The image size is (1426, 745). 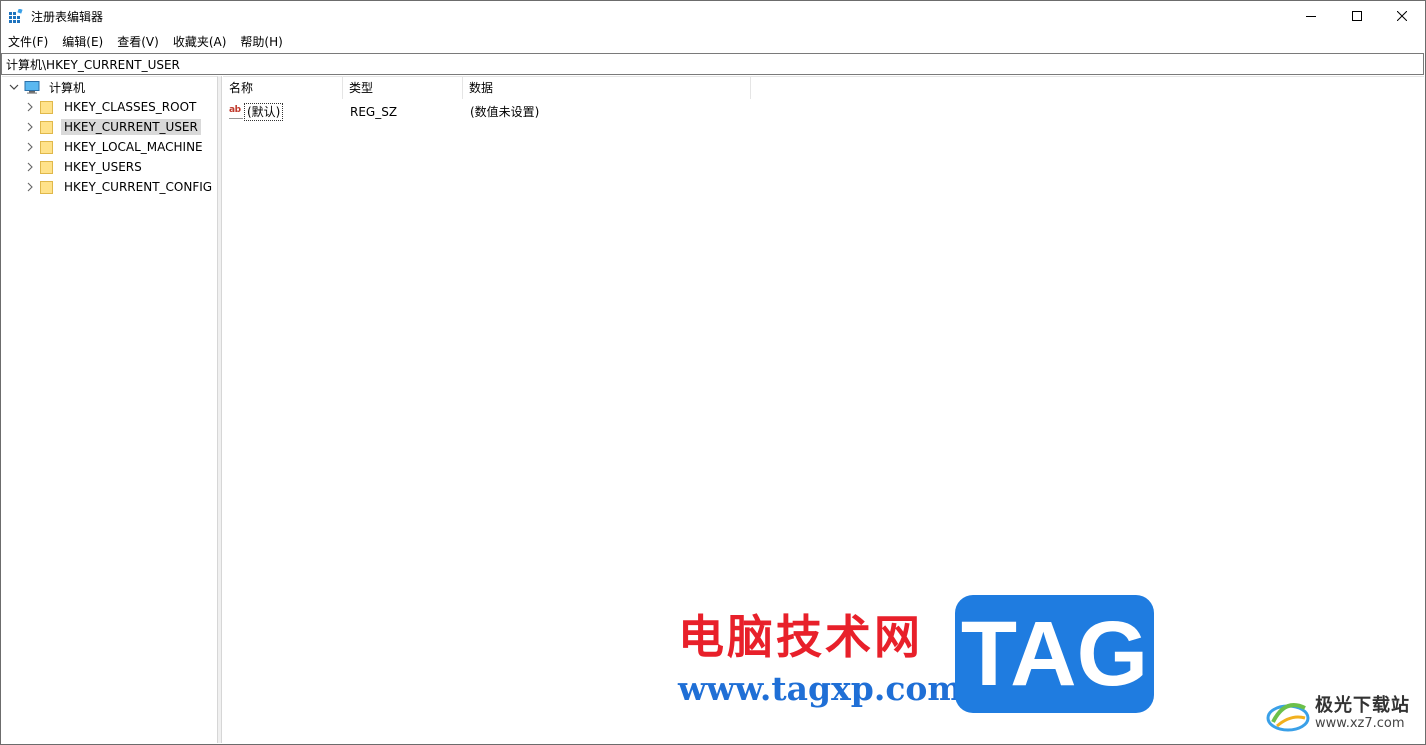 I want to click on address-path: 计算机\HKEY_CURRENT_USER, so click(x=93, y=64).